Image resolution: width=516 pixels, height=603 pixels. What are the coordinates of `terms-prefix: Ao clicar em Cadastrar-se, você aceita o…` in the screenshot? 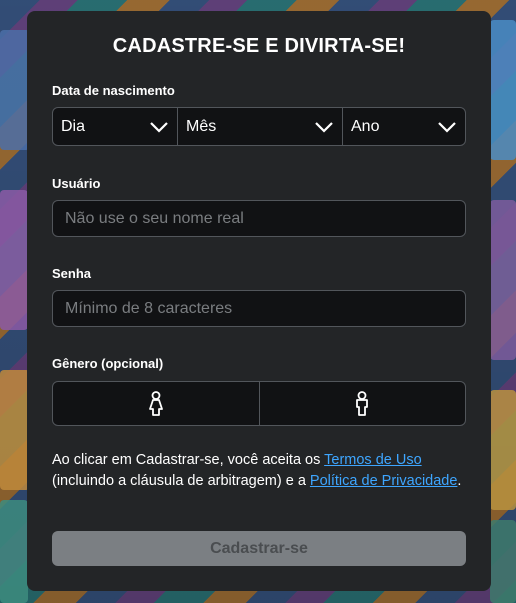 It's located at (188, 460).